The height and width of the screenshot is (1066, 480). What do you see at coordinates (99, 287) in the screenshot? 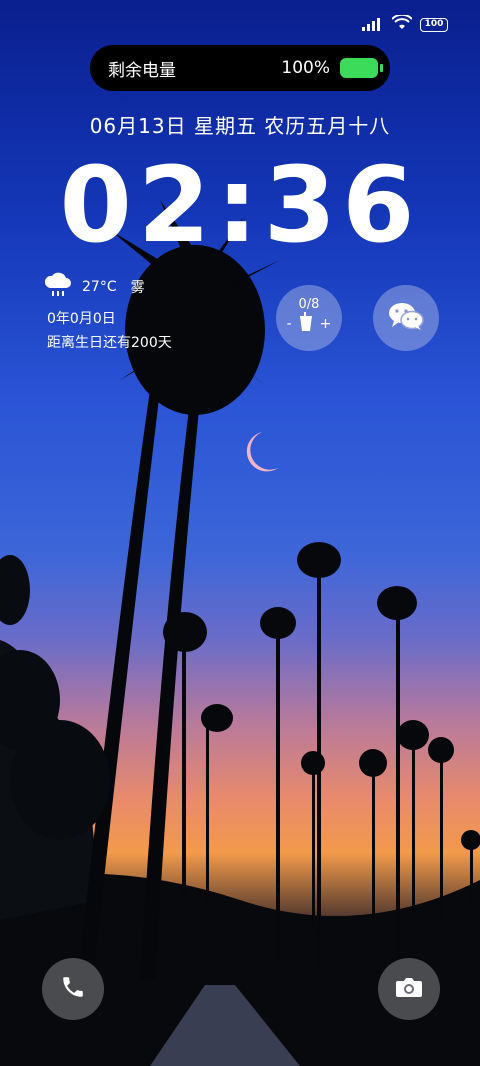
I see `temperature: 27°C` at bounding box center [99, 287].